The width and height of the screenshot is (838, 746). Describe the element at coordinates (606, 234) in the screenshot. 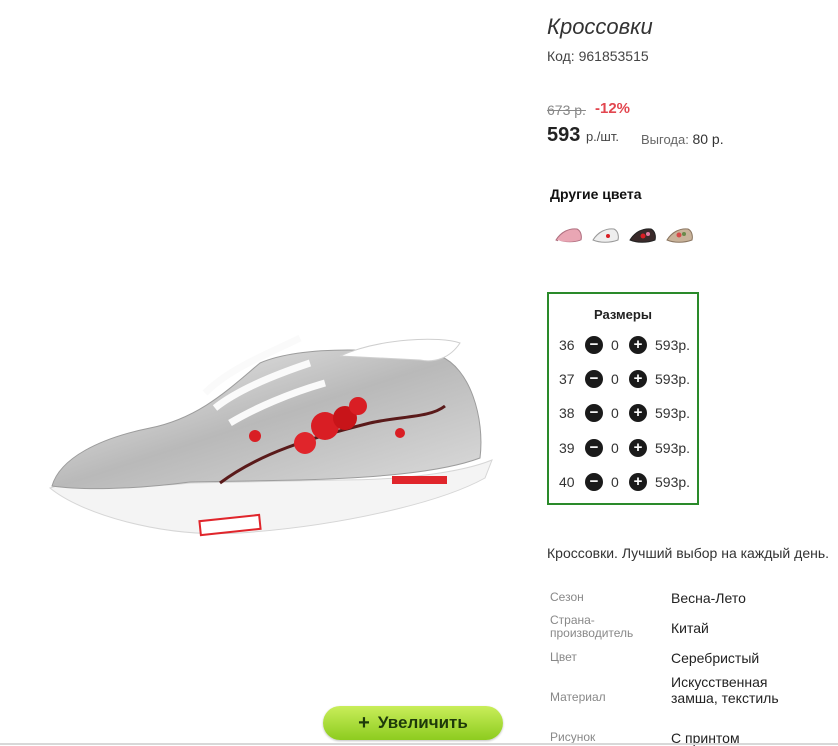

I see `swatch-white` at that location.